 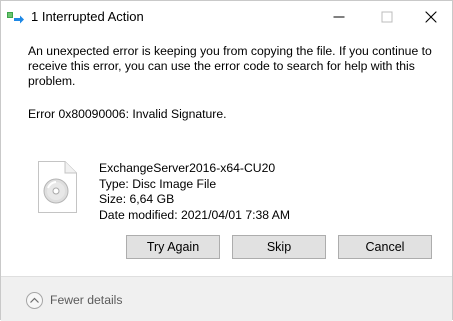 I want to click on file-type: Type: Disc Image File, so click(x=158, y=183).